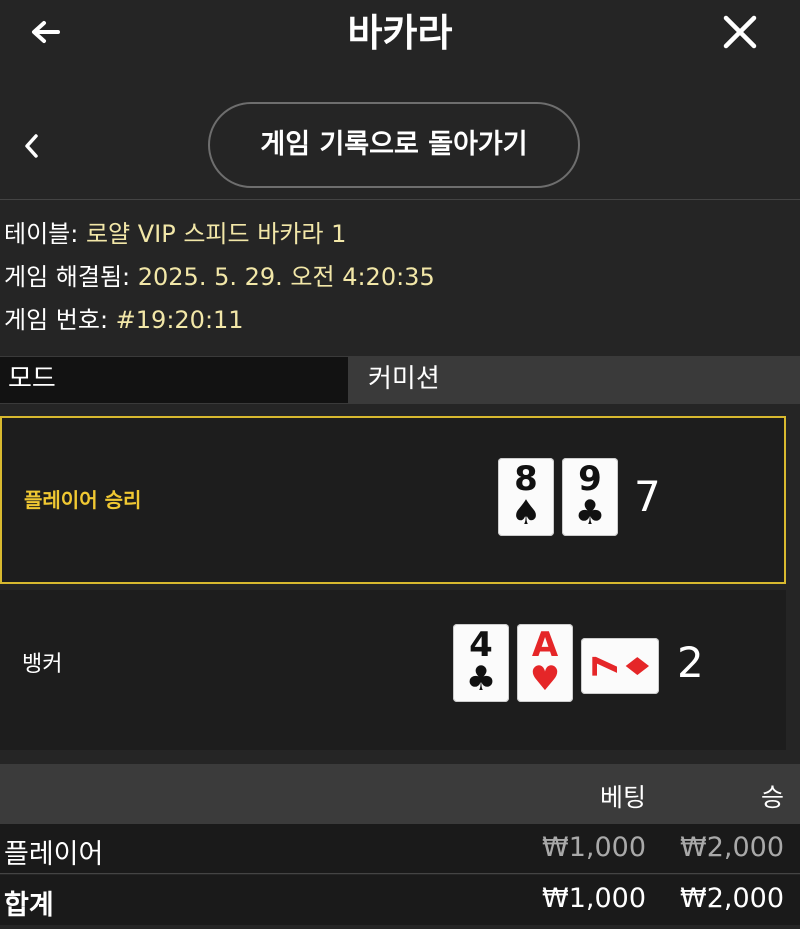  Describe the element at coordinates (42, 664) in the screenshot. I see `banker-result-label: 뱅커` at that location.